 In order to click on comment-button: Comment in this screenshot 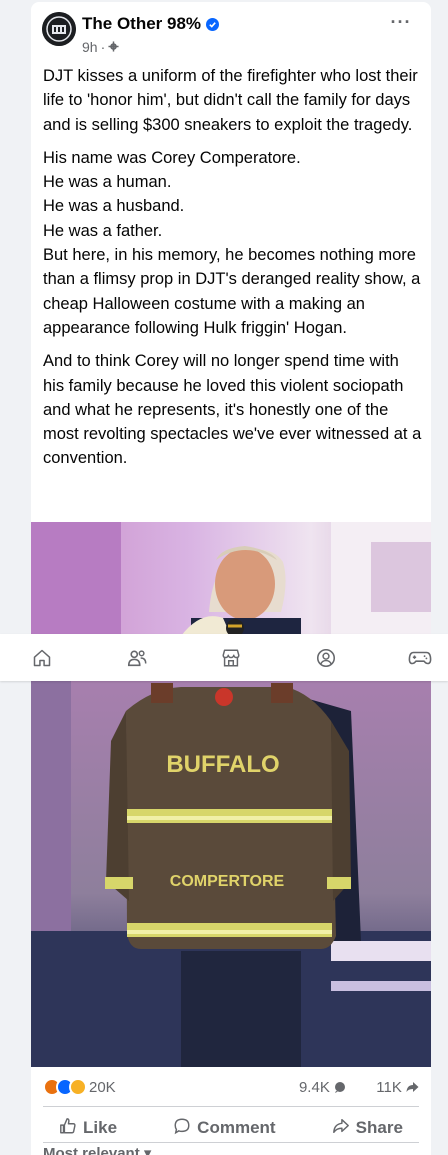, I will do `click(224, 1128)`.